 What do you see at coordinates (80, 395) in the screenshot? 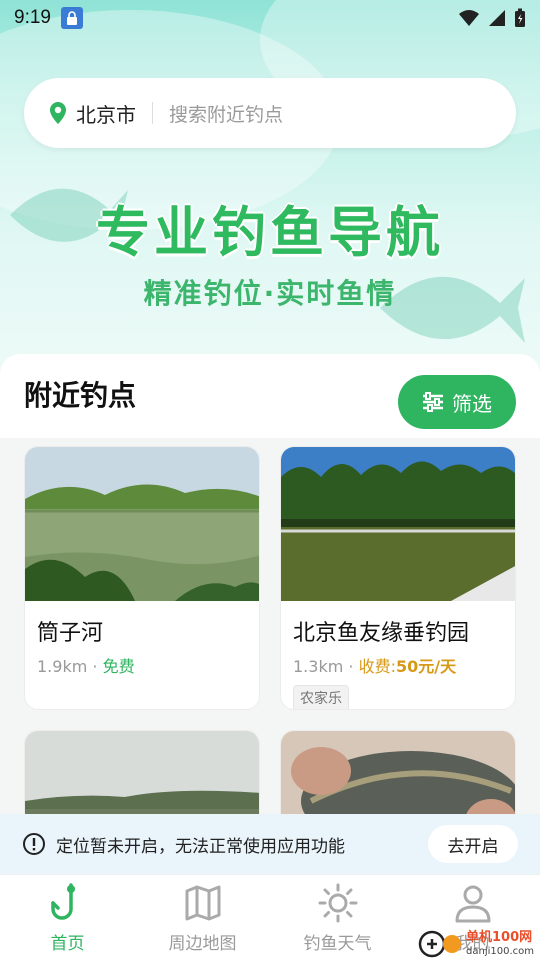
I see `section-title: 附近钓点` at bounding box center [80, 395].